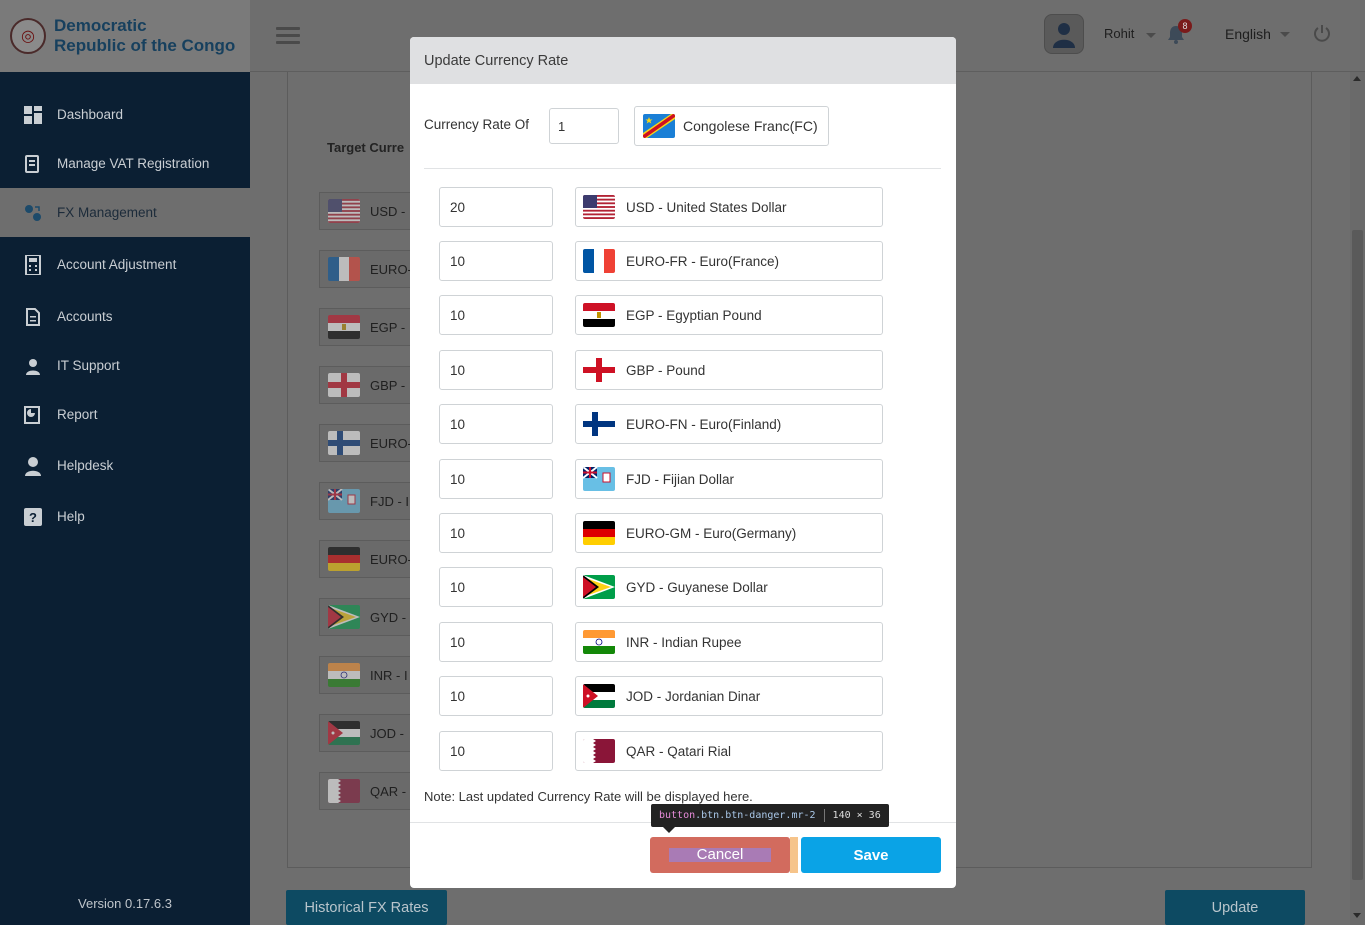  I want to click on target-currency-field: INR - Indian Rupee, so click(729, 642).